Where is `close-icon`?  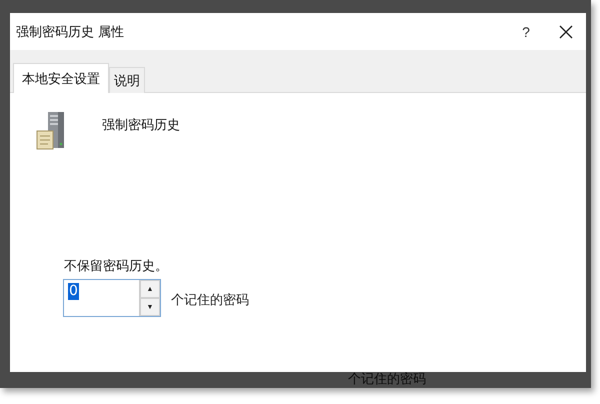 close-icon is located at coordinates (566, 31).